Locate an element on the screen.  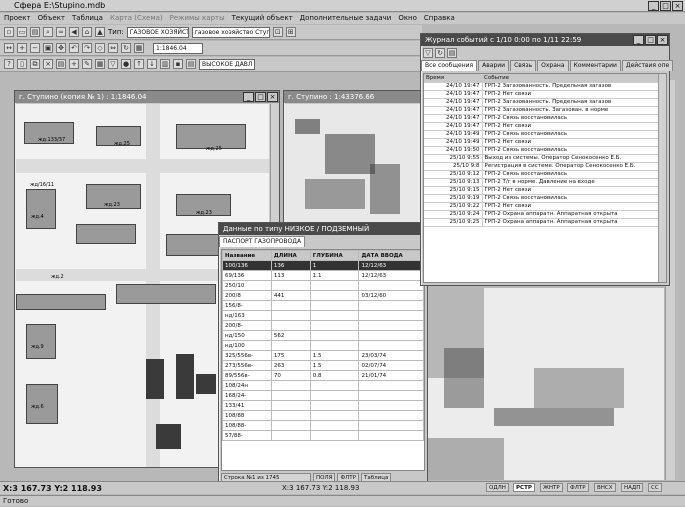
owner-select: газовое хозяйство Ступ is located at coordinates (230, 32).